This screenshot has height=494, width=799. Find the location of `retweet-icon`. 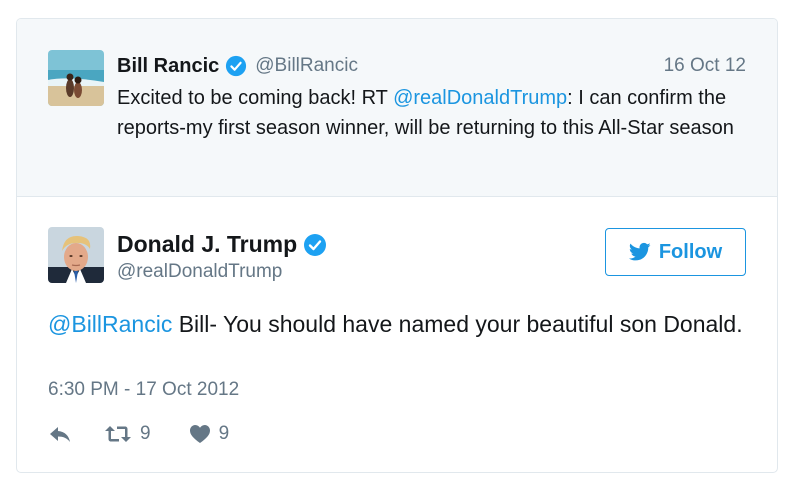

retweet-icon is located at coordinates (118, 434).